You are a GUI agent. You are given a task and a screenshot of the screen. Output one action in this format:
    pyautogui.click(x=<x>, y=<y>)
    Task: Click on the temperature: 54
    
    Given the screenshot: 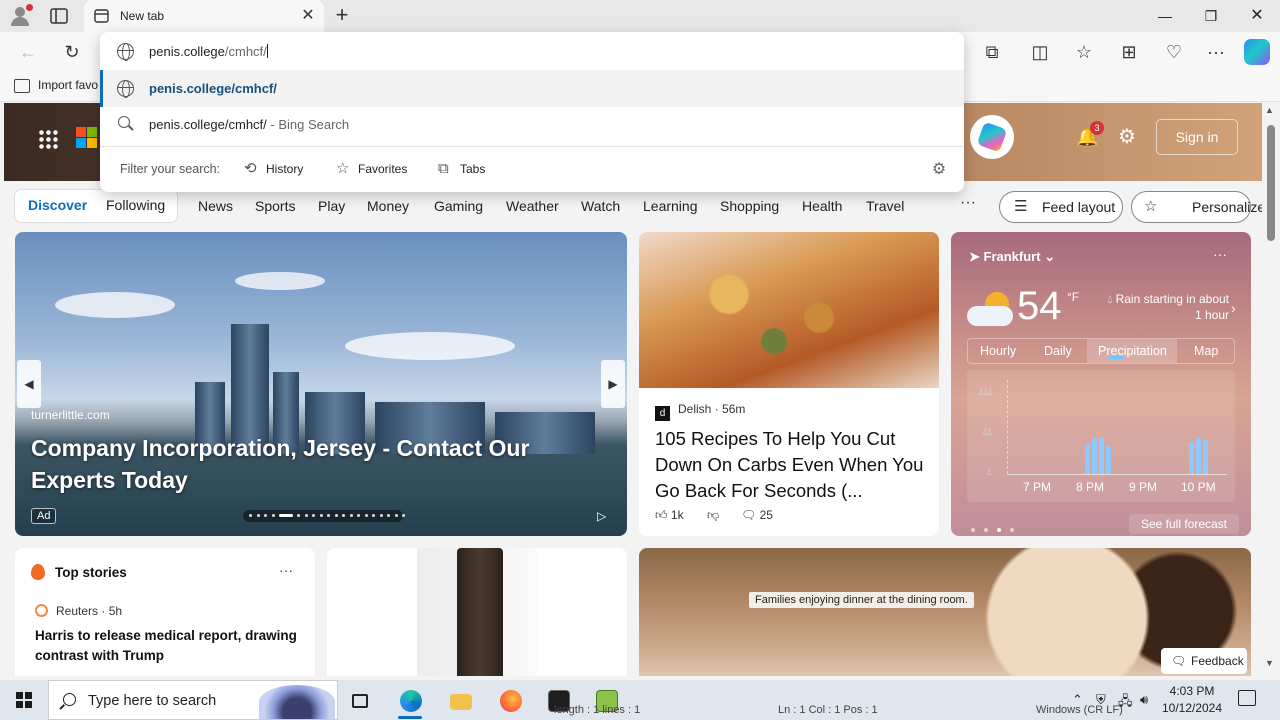 What is the action you would take?
    pyautogui.click(x=1039, y=306)
    